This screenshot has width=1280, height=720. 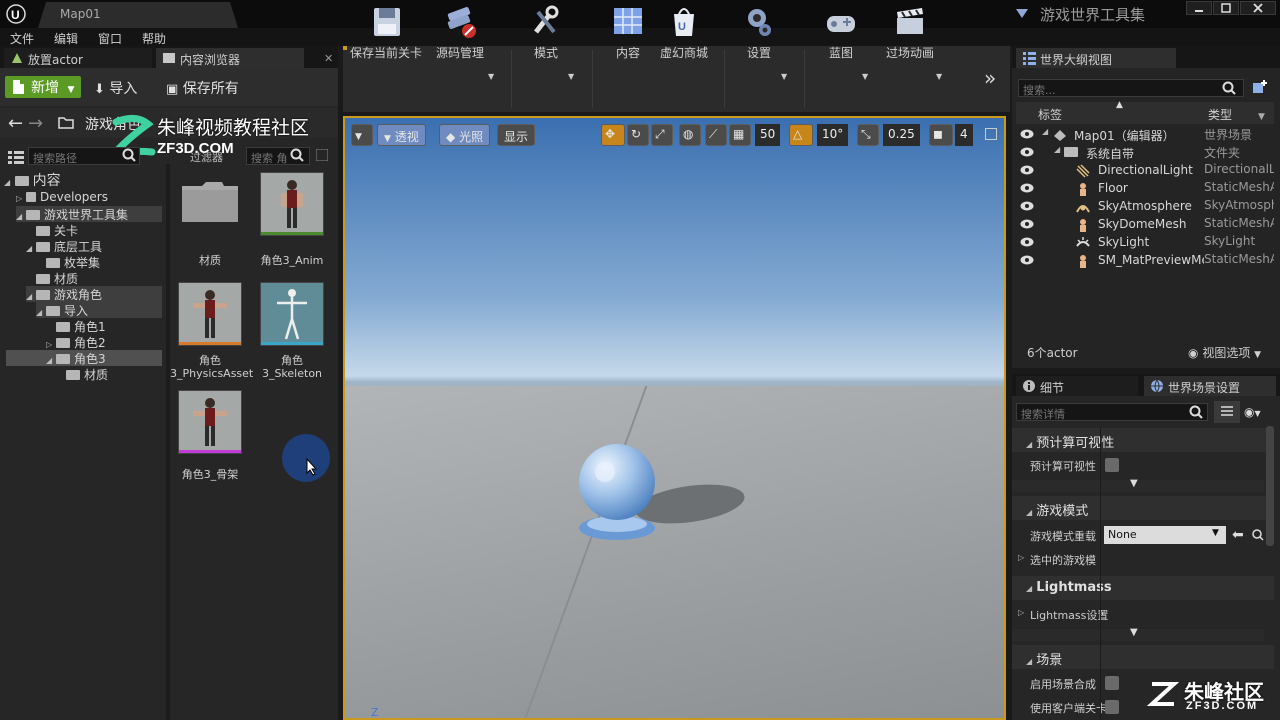 I want to click on property-matrix-button, so click(x=1227, y=412).